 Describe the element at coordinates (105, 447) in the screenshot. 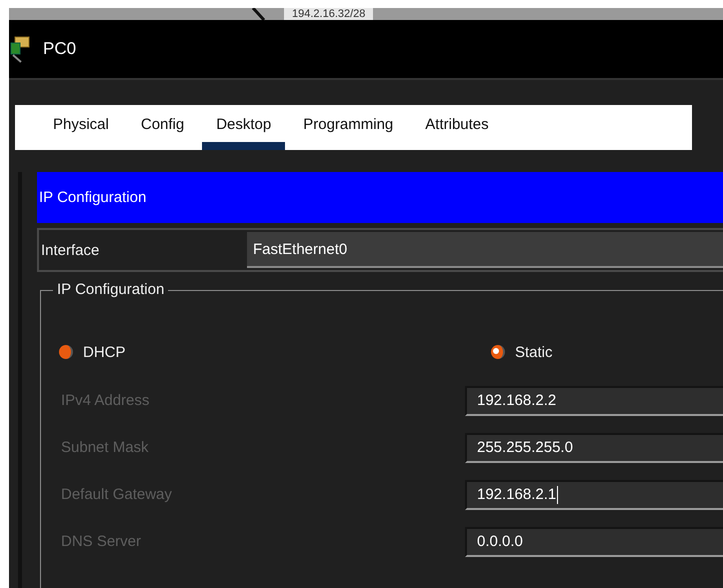

I see `field-label: Subnet Mask` at that location.